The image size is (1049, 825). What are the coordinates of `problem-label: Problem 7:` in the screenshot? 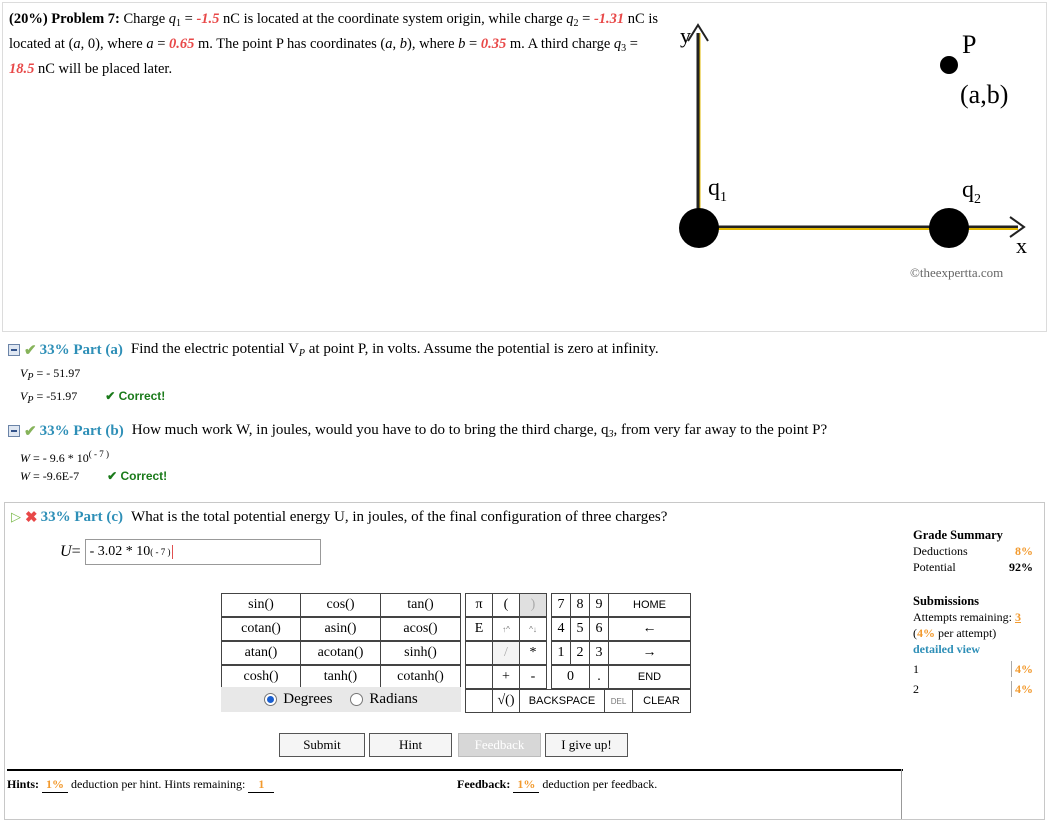 It's located at (85, 19).